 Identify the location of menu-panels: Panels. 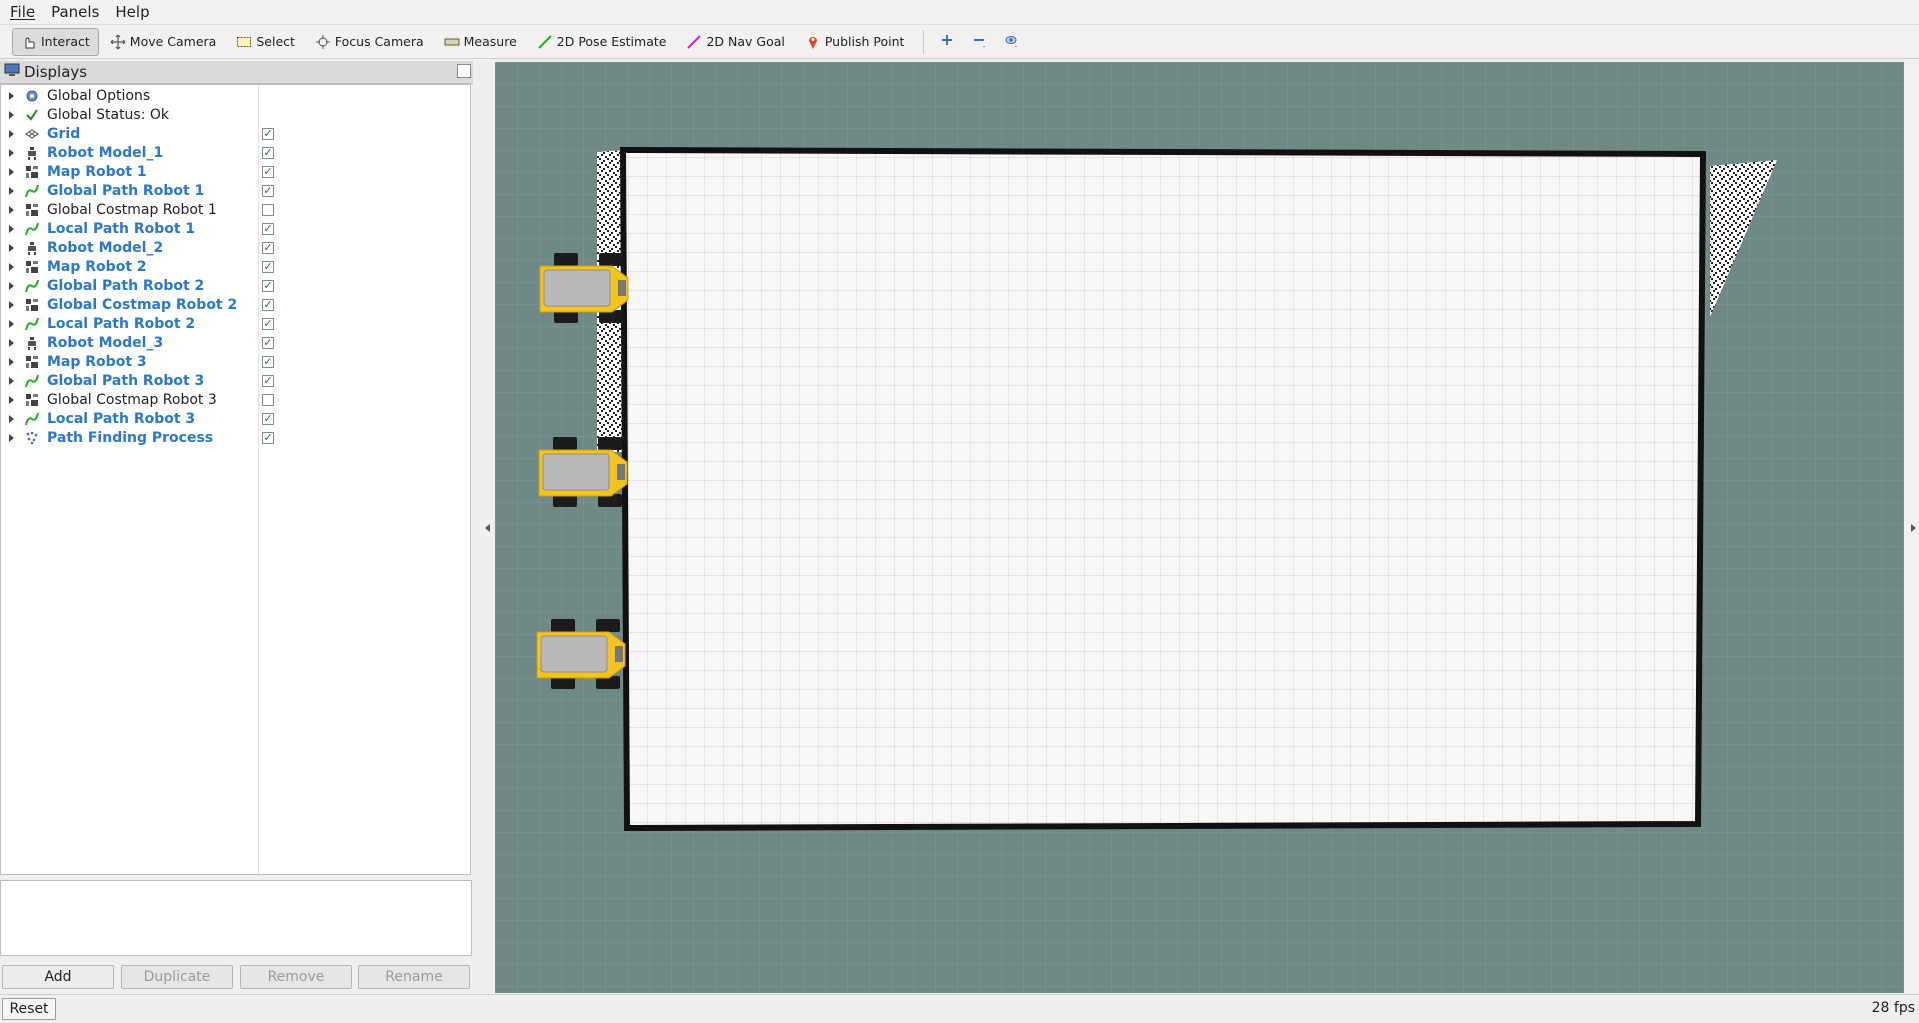
(73, 12).